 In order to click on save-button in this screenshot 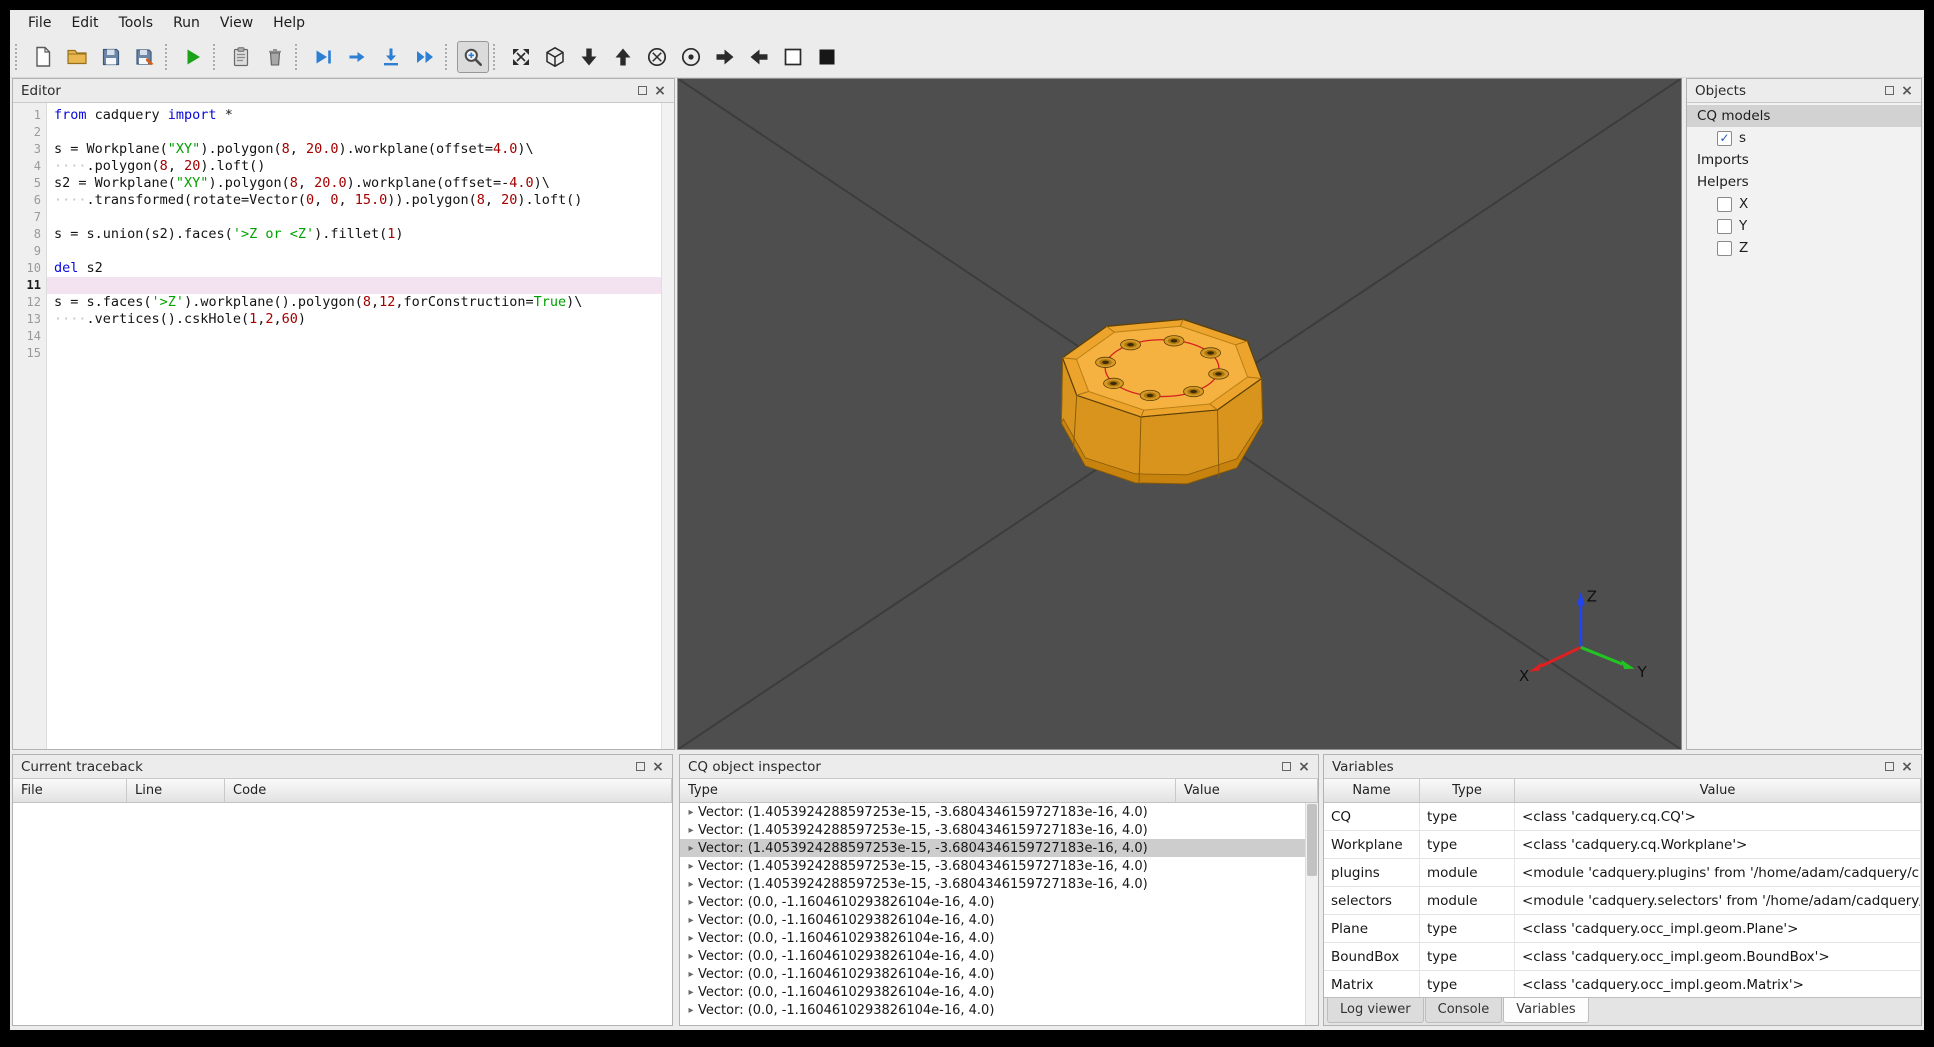, I will do `click(111, 57)`.